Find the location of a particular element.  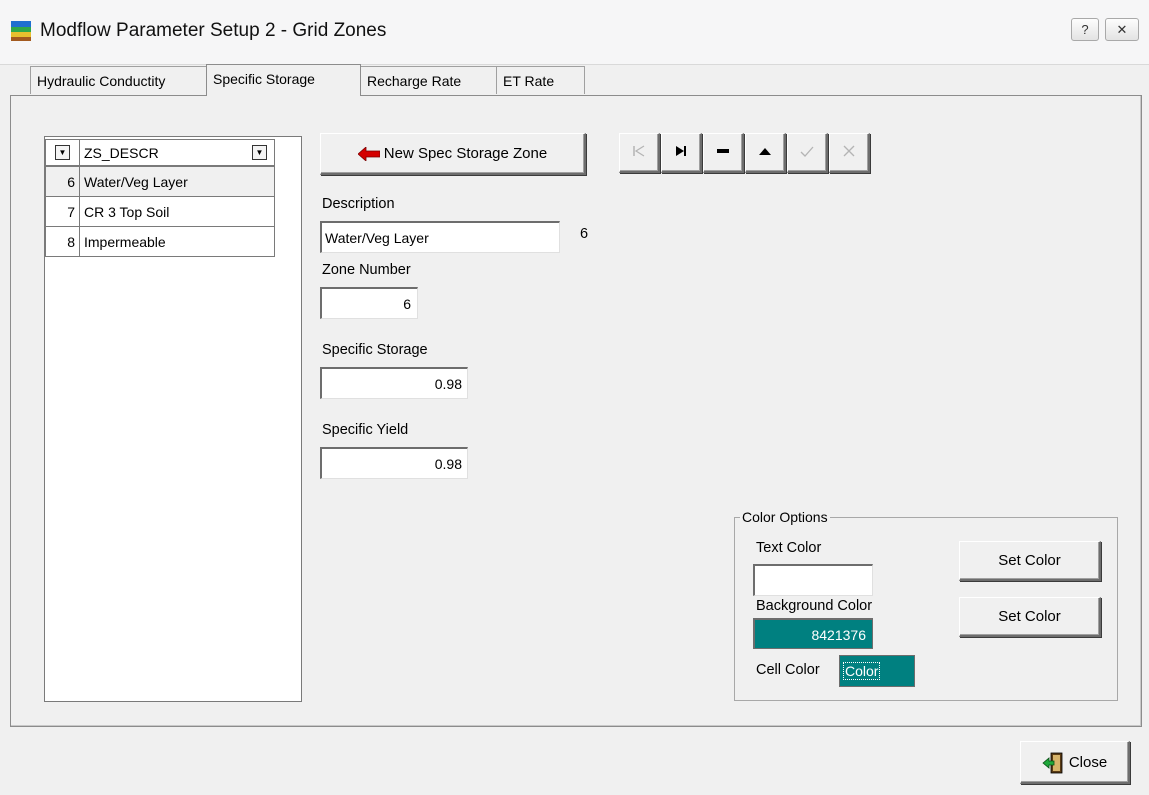

background-color-field: 8421376 is located at coordinates (813, 633).